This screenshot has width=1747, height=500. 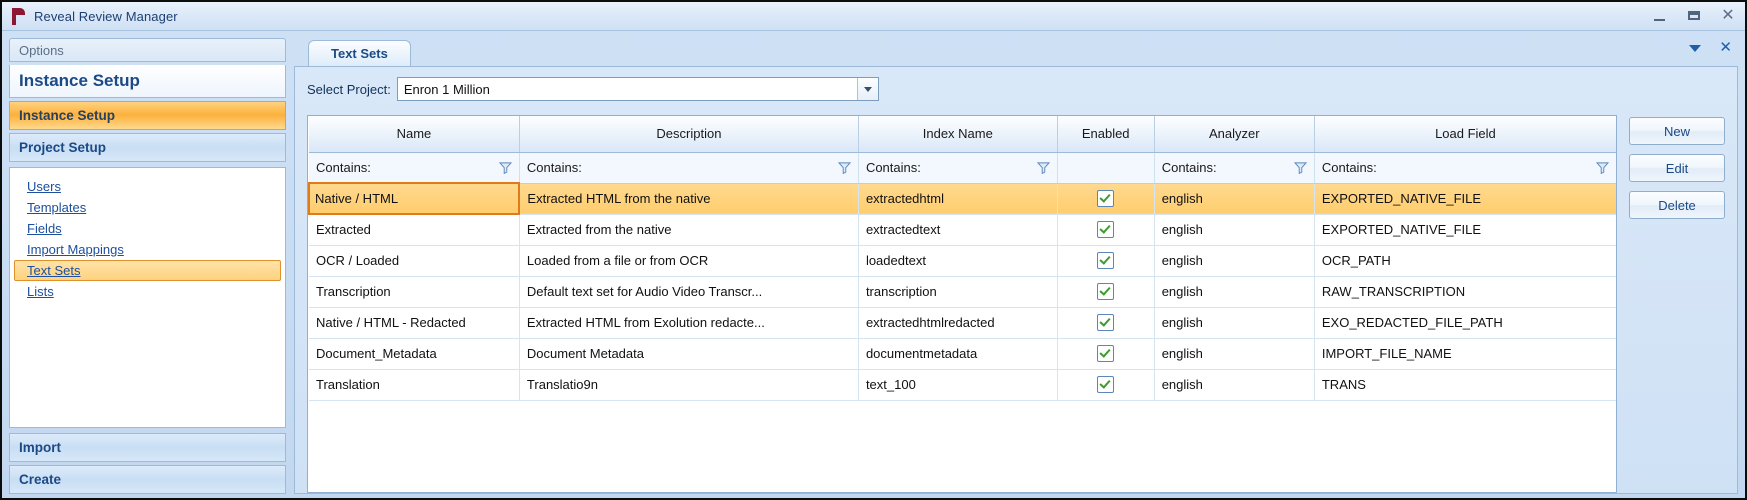 I want to click on sidebar-item-fields: Fields, so click(x=147, y=228).